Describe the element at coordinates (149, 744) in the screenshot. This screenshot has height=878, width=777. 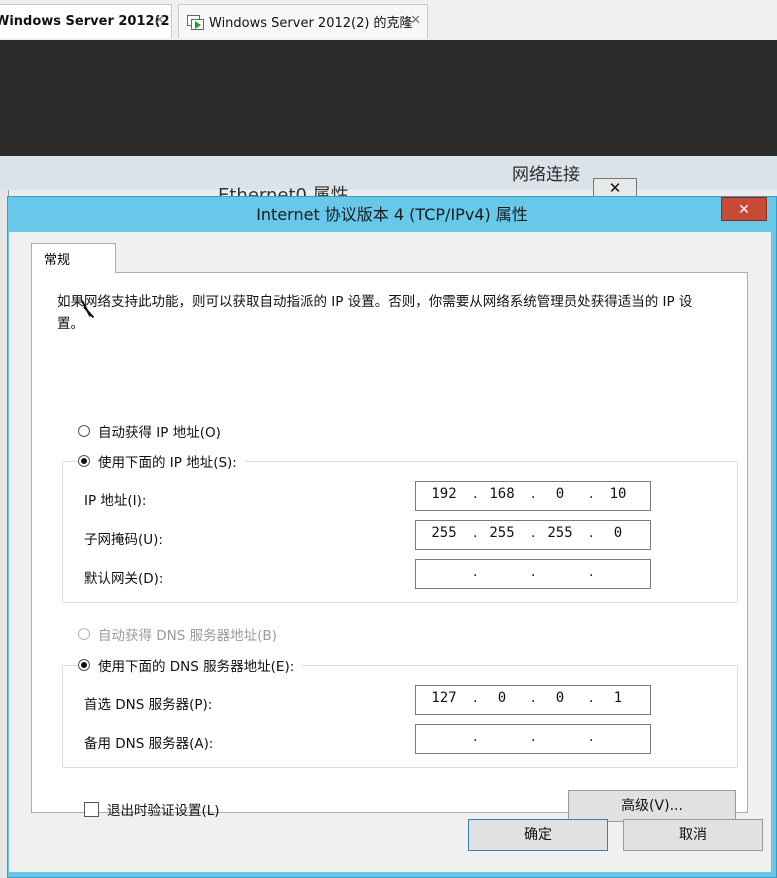
I see `alternate-dns-label: 备用 DNS 服务器(A):` at that location.